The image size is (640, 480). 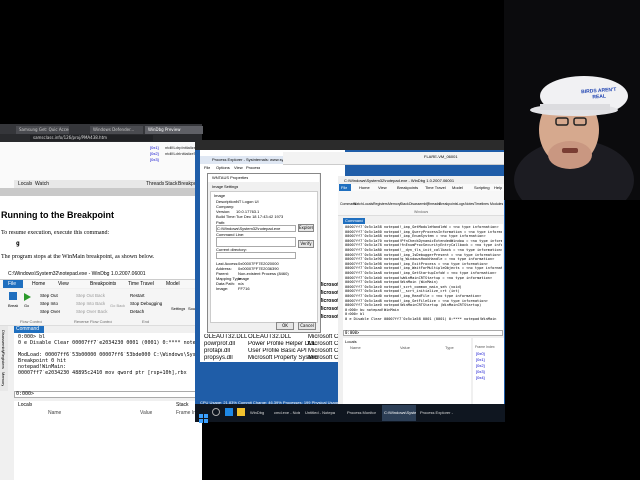 What do you see at coordinates (219, 344) in the screenshot?
I see `process-row: powrprof.dll` at bounding box center [219, 344].